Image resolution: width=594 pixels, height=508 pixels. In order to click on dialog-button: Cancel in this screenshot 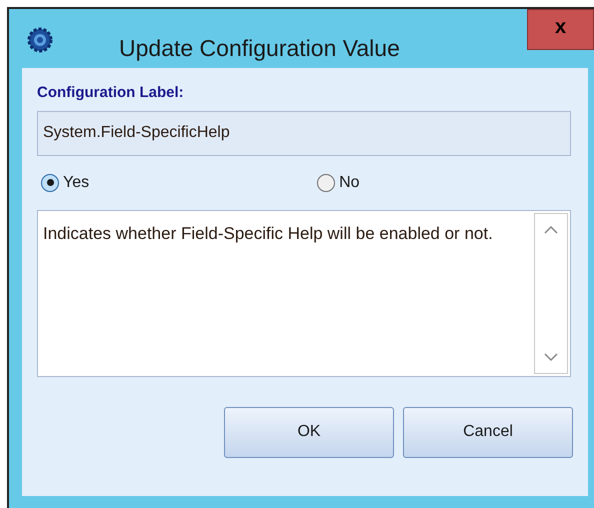, I will do `click(488, 432)`.